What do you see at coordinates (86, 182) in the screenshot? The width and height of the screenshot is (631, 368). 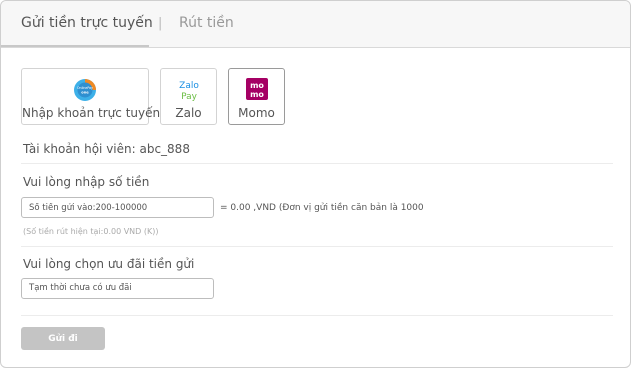 I see `amount-section-label: Vui lòng nhập số tiền` at bounding box center [86, 182].